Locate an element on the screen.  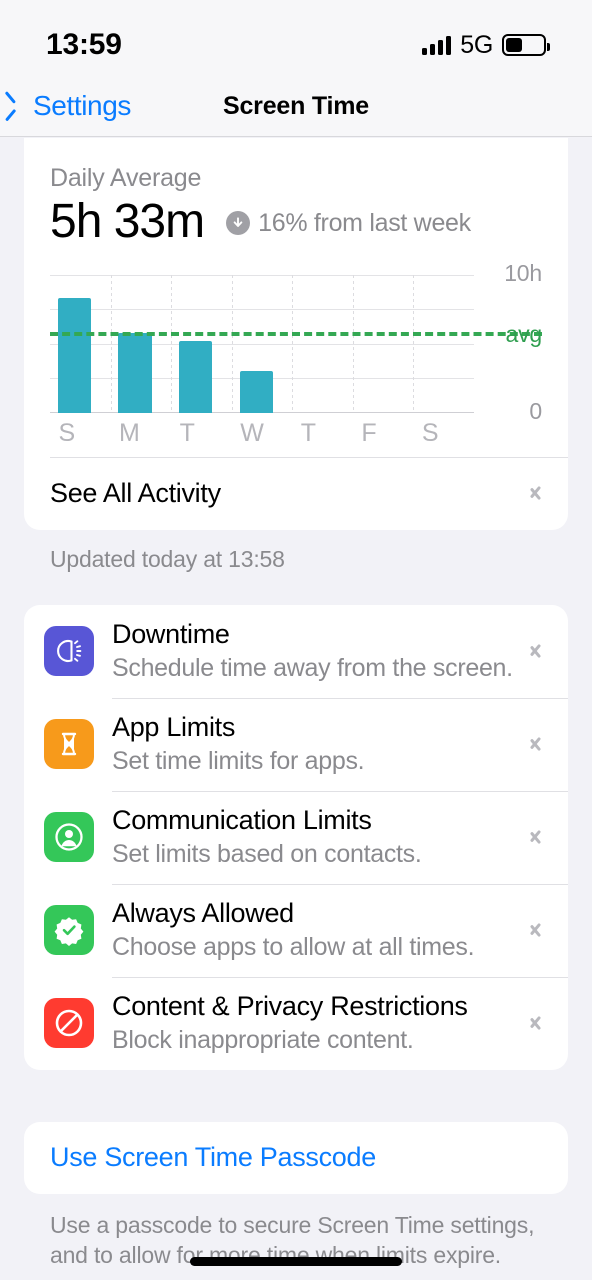
passcode-card: Use Screen Time Passcode is located at coordinates (296, 1157).